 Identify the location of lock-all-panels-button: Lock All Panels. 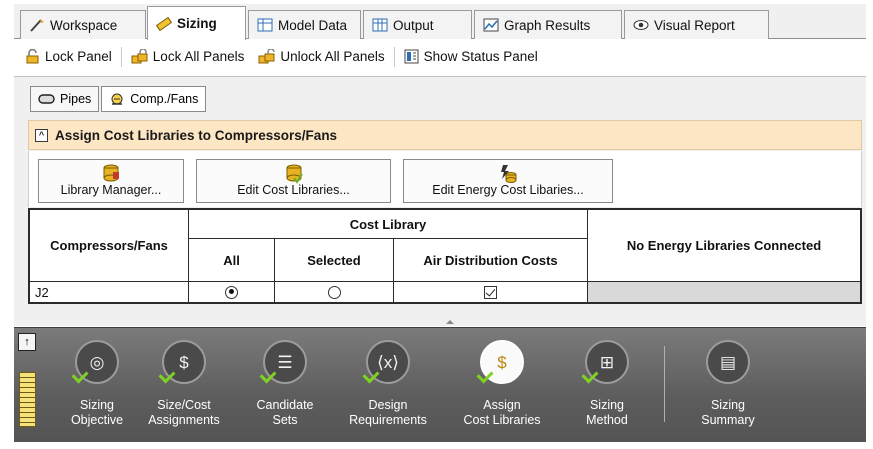
(188, 56).